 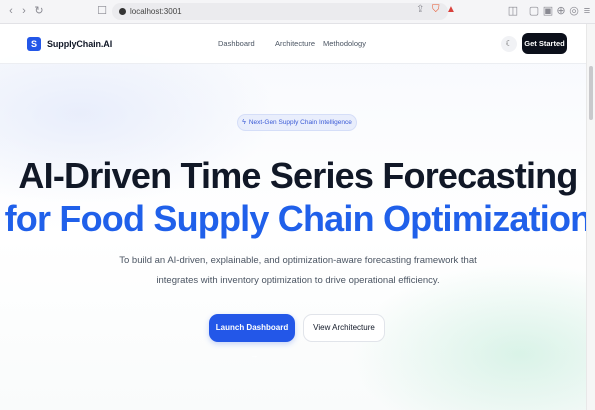 What do you see at coordinates (252, 327) in the screenshot?
I see `launch-dashboard-label: Launch Dashboard` at bounding box center [252, 327].